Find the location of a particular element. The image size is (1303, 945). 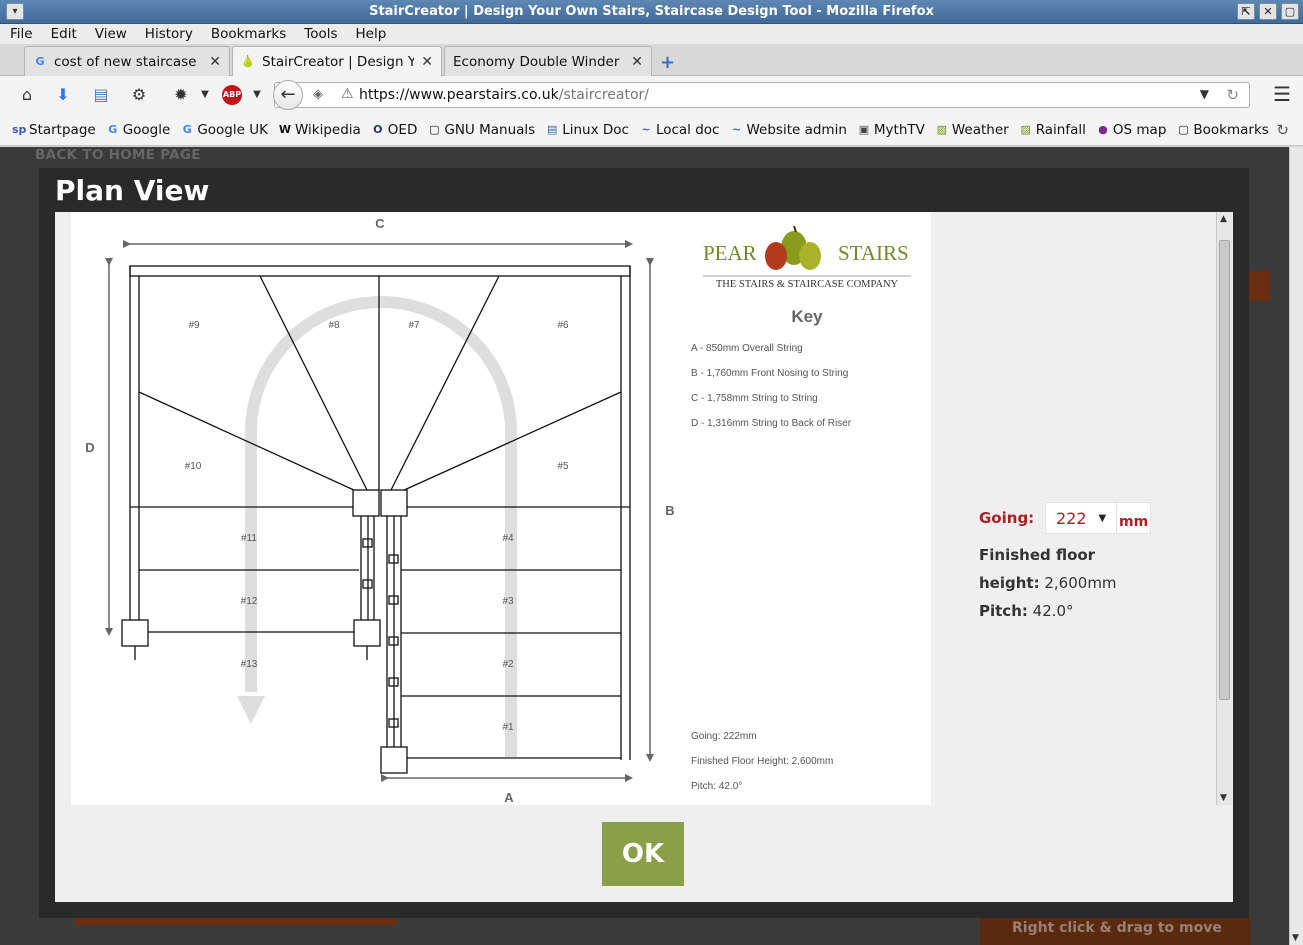

bookmark-os-map: ● OS map is located at coordinates (1131, 130).